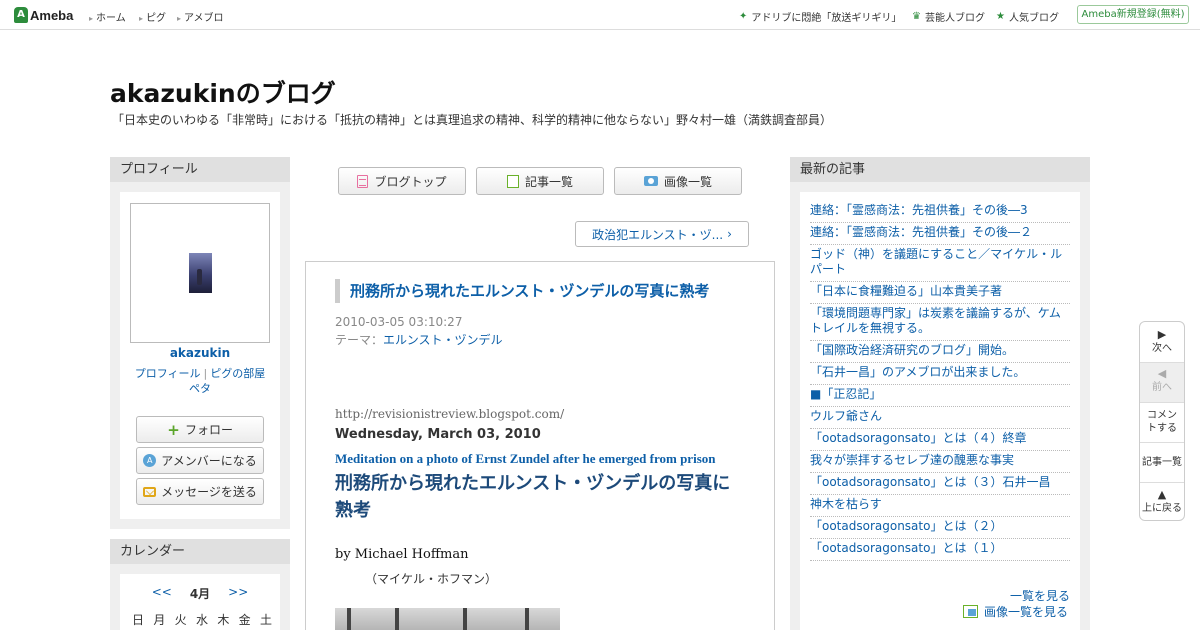 Image resolution: width=1200 pixels, height=630 pixels. Describe the element at coordinates (443, 340) in the screenshot. I see `theme-link: エルンスト・ヅンデル` at that location.